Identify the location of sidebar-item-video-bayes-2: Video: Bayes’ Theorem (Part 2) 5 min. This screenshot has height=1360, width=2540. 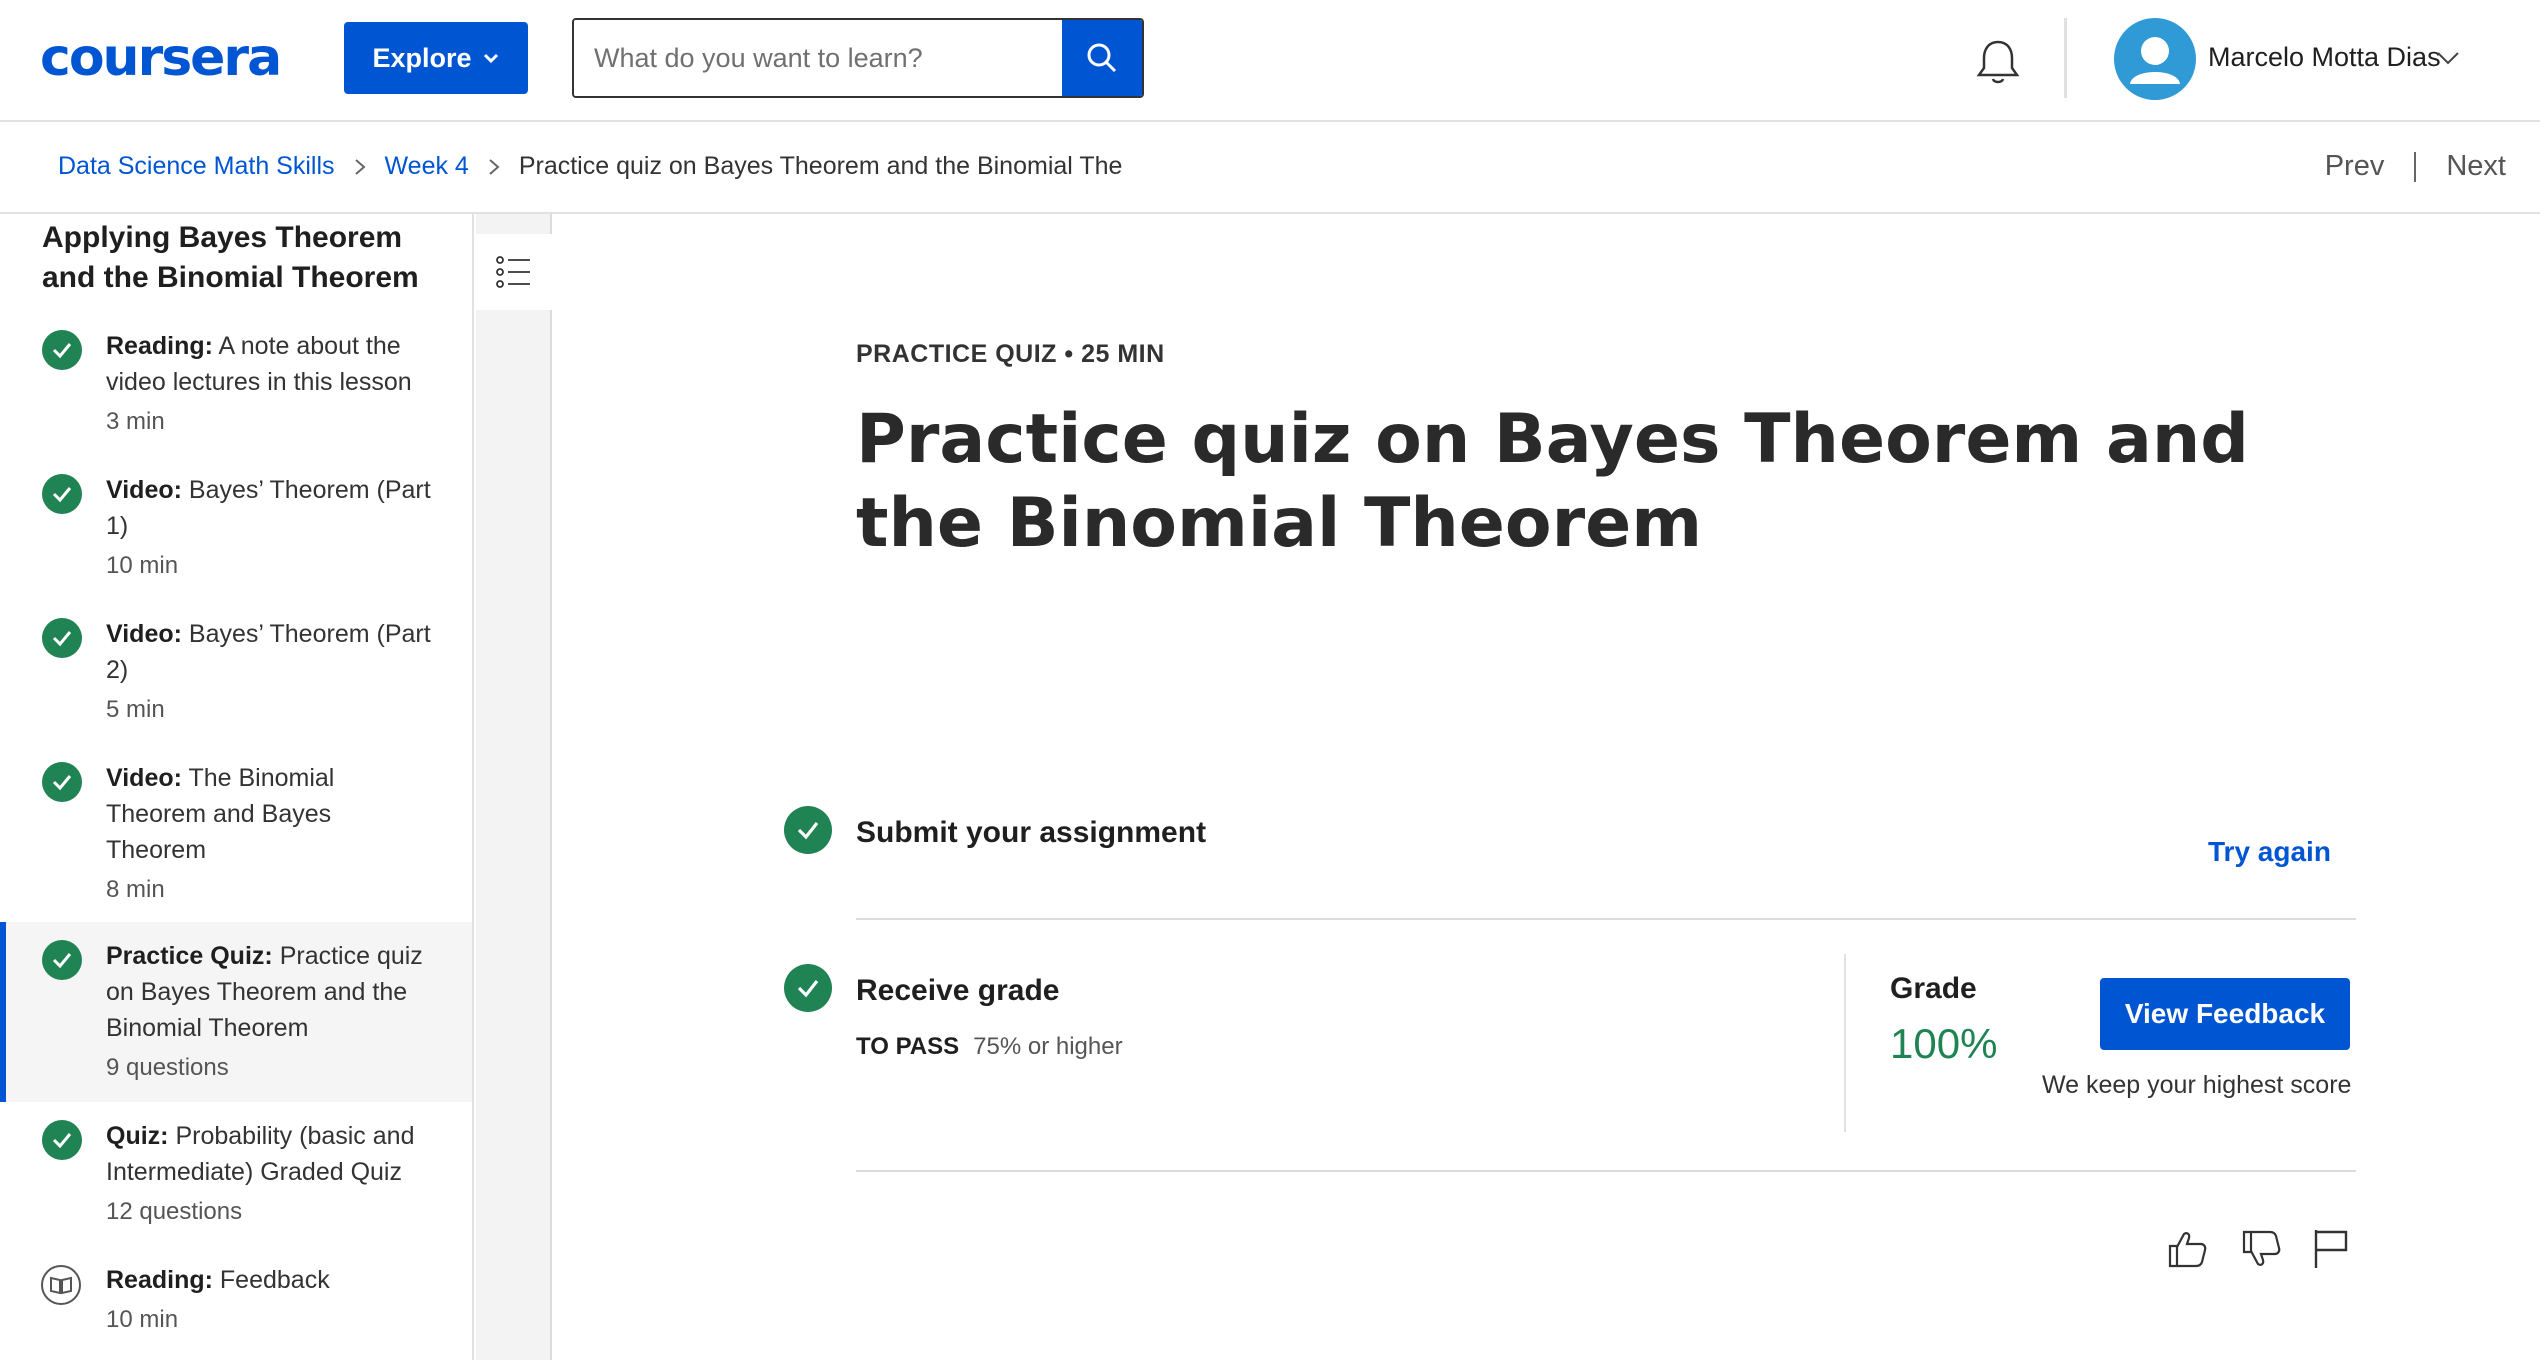
(236, 682).